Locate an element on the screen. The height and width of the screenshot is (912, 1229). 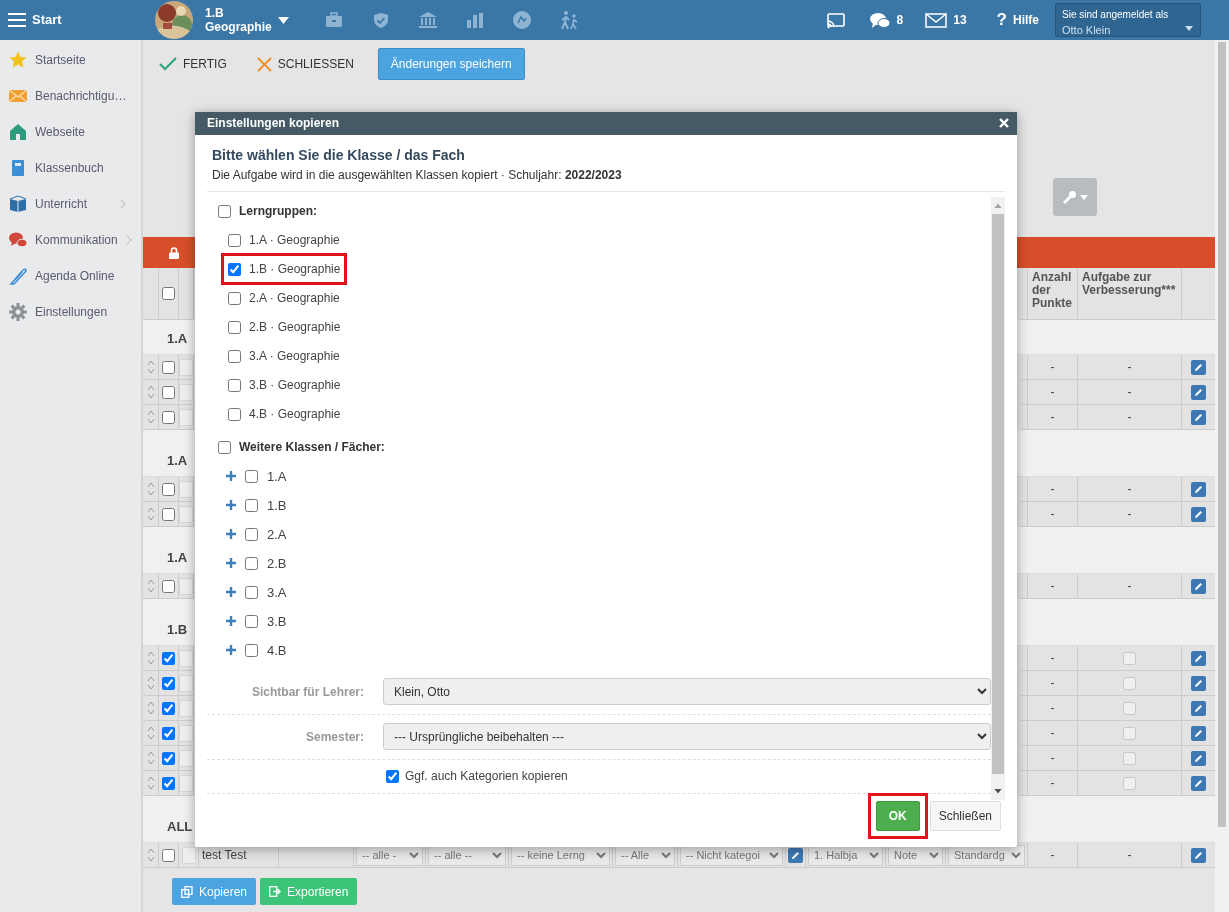
help-button: ? Hilfe is located at coordinates (1017, 20).